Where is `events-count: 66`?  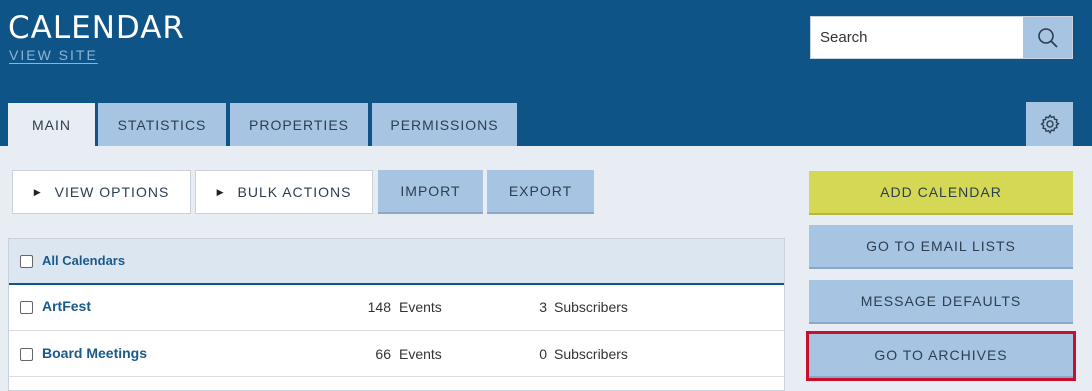
events-count: 66 is located at coordinates (383, 354).